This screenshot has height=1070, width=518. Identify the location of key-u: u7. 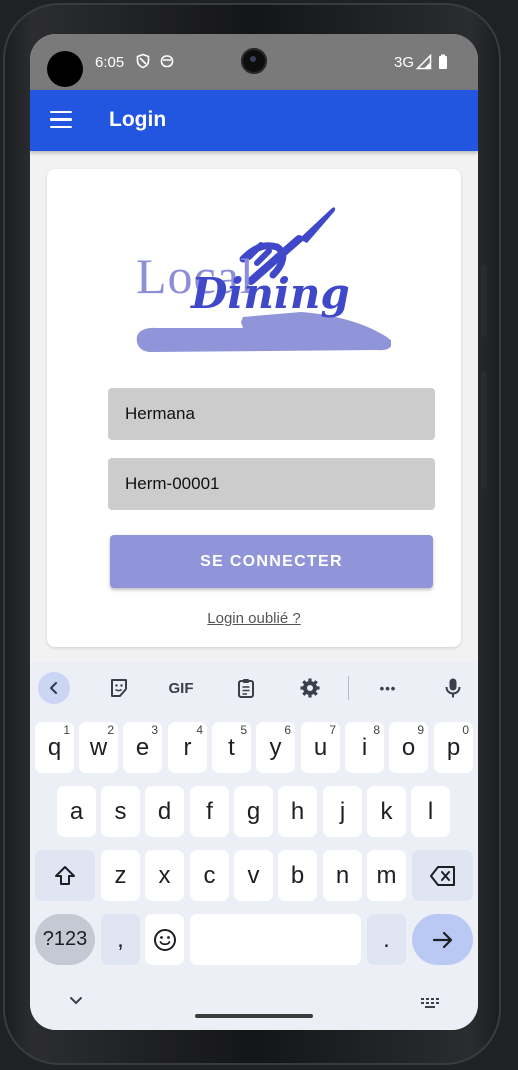
(320, 747).